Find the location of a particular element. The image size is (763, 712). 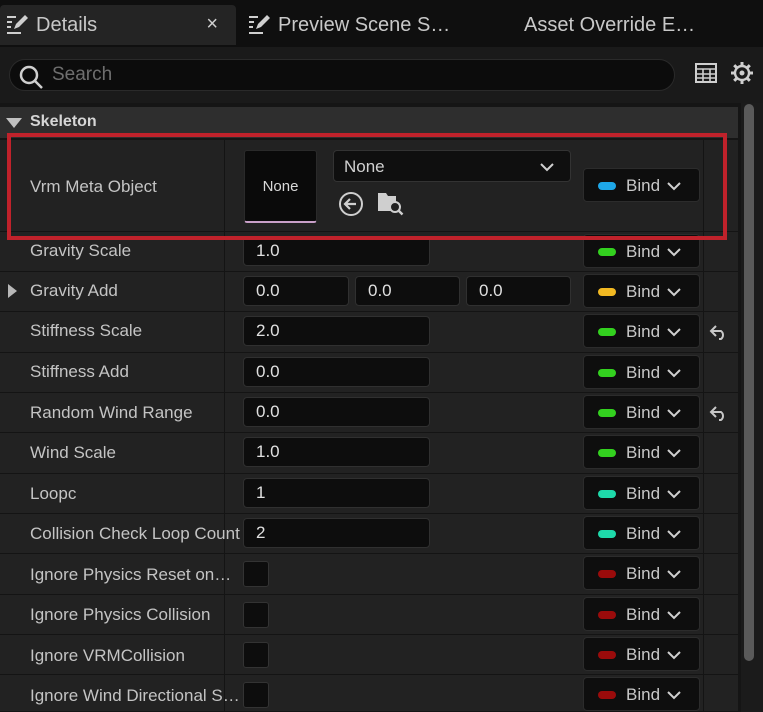

property-name: Ignore Physics Collision is located at coordinates (120, 614).